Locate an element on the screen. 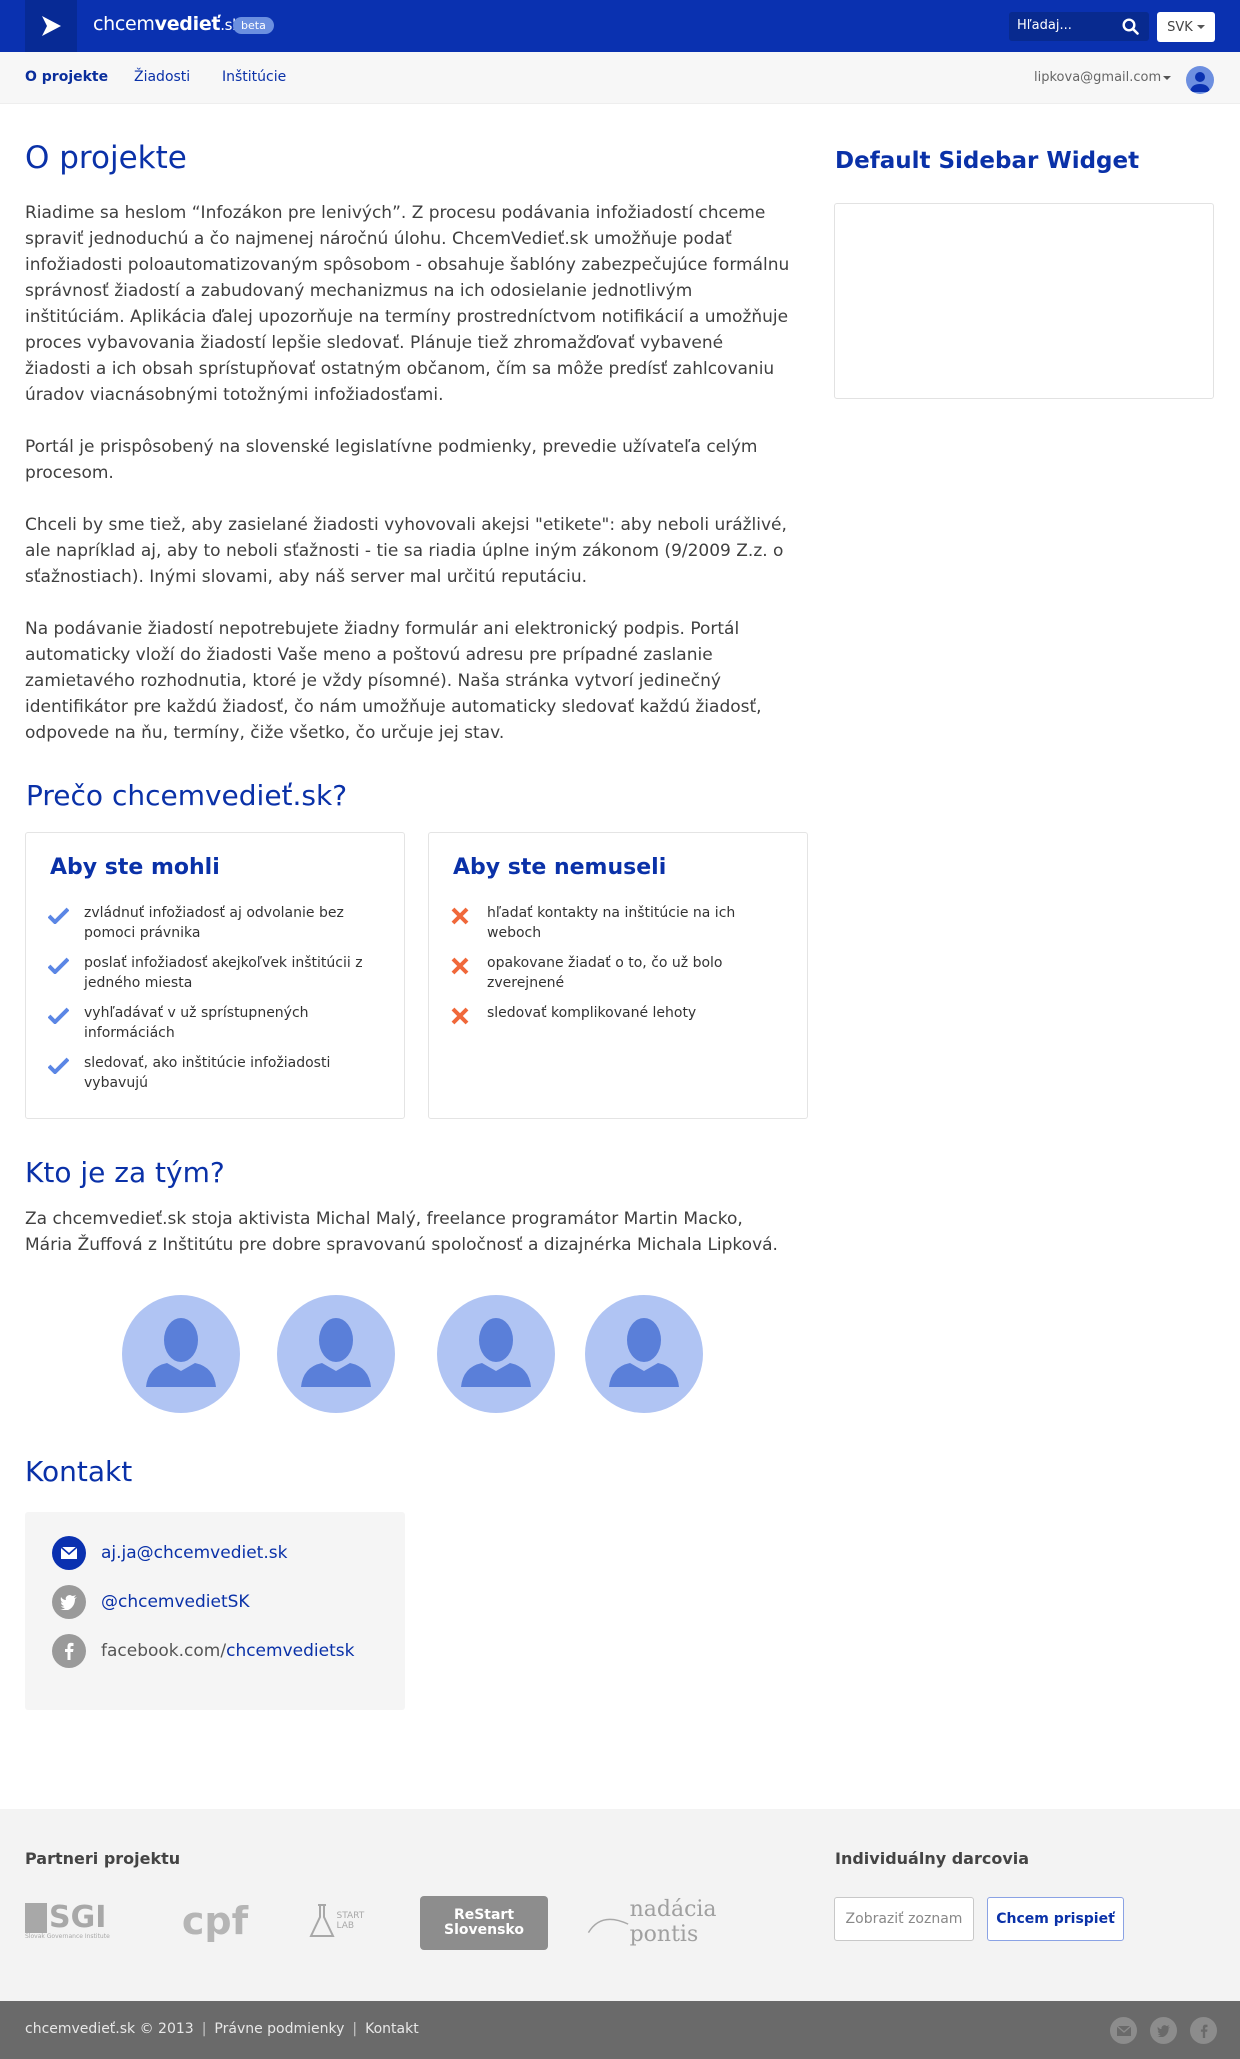 This screenshot has height=2059, width=1240. logo-play-icon is located at coordinates (51, 26).